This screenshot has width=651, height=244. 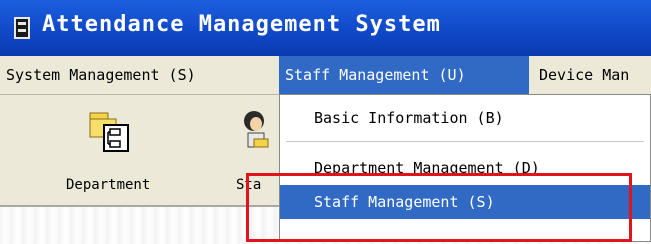 What do you see at coordinates (592, 75) in the screenshot?
I see `menu-device-management: Device Man` at bounding box center [592, 75].